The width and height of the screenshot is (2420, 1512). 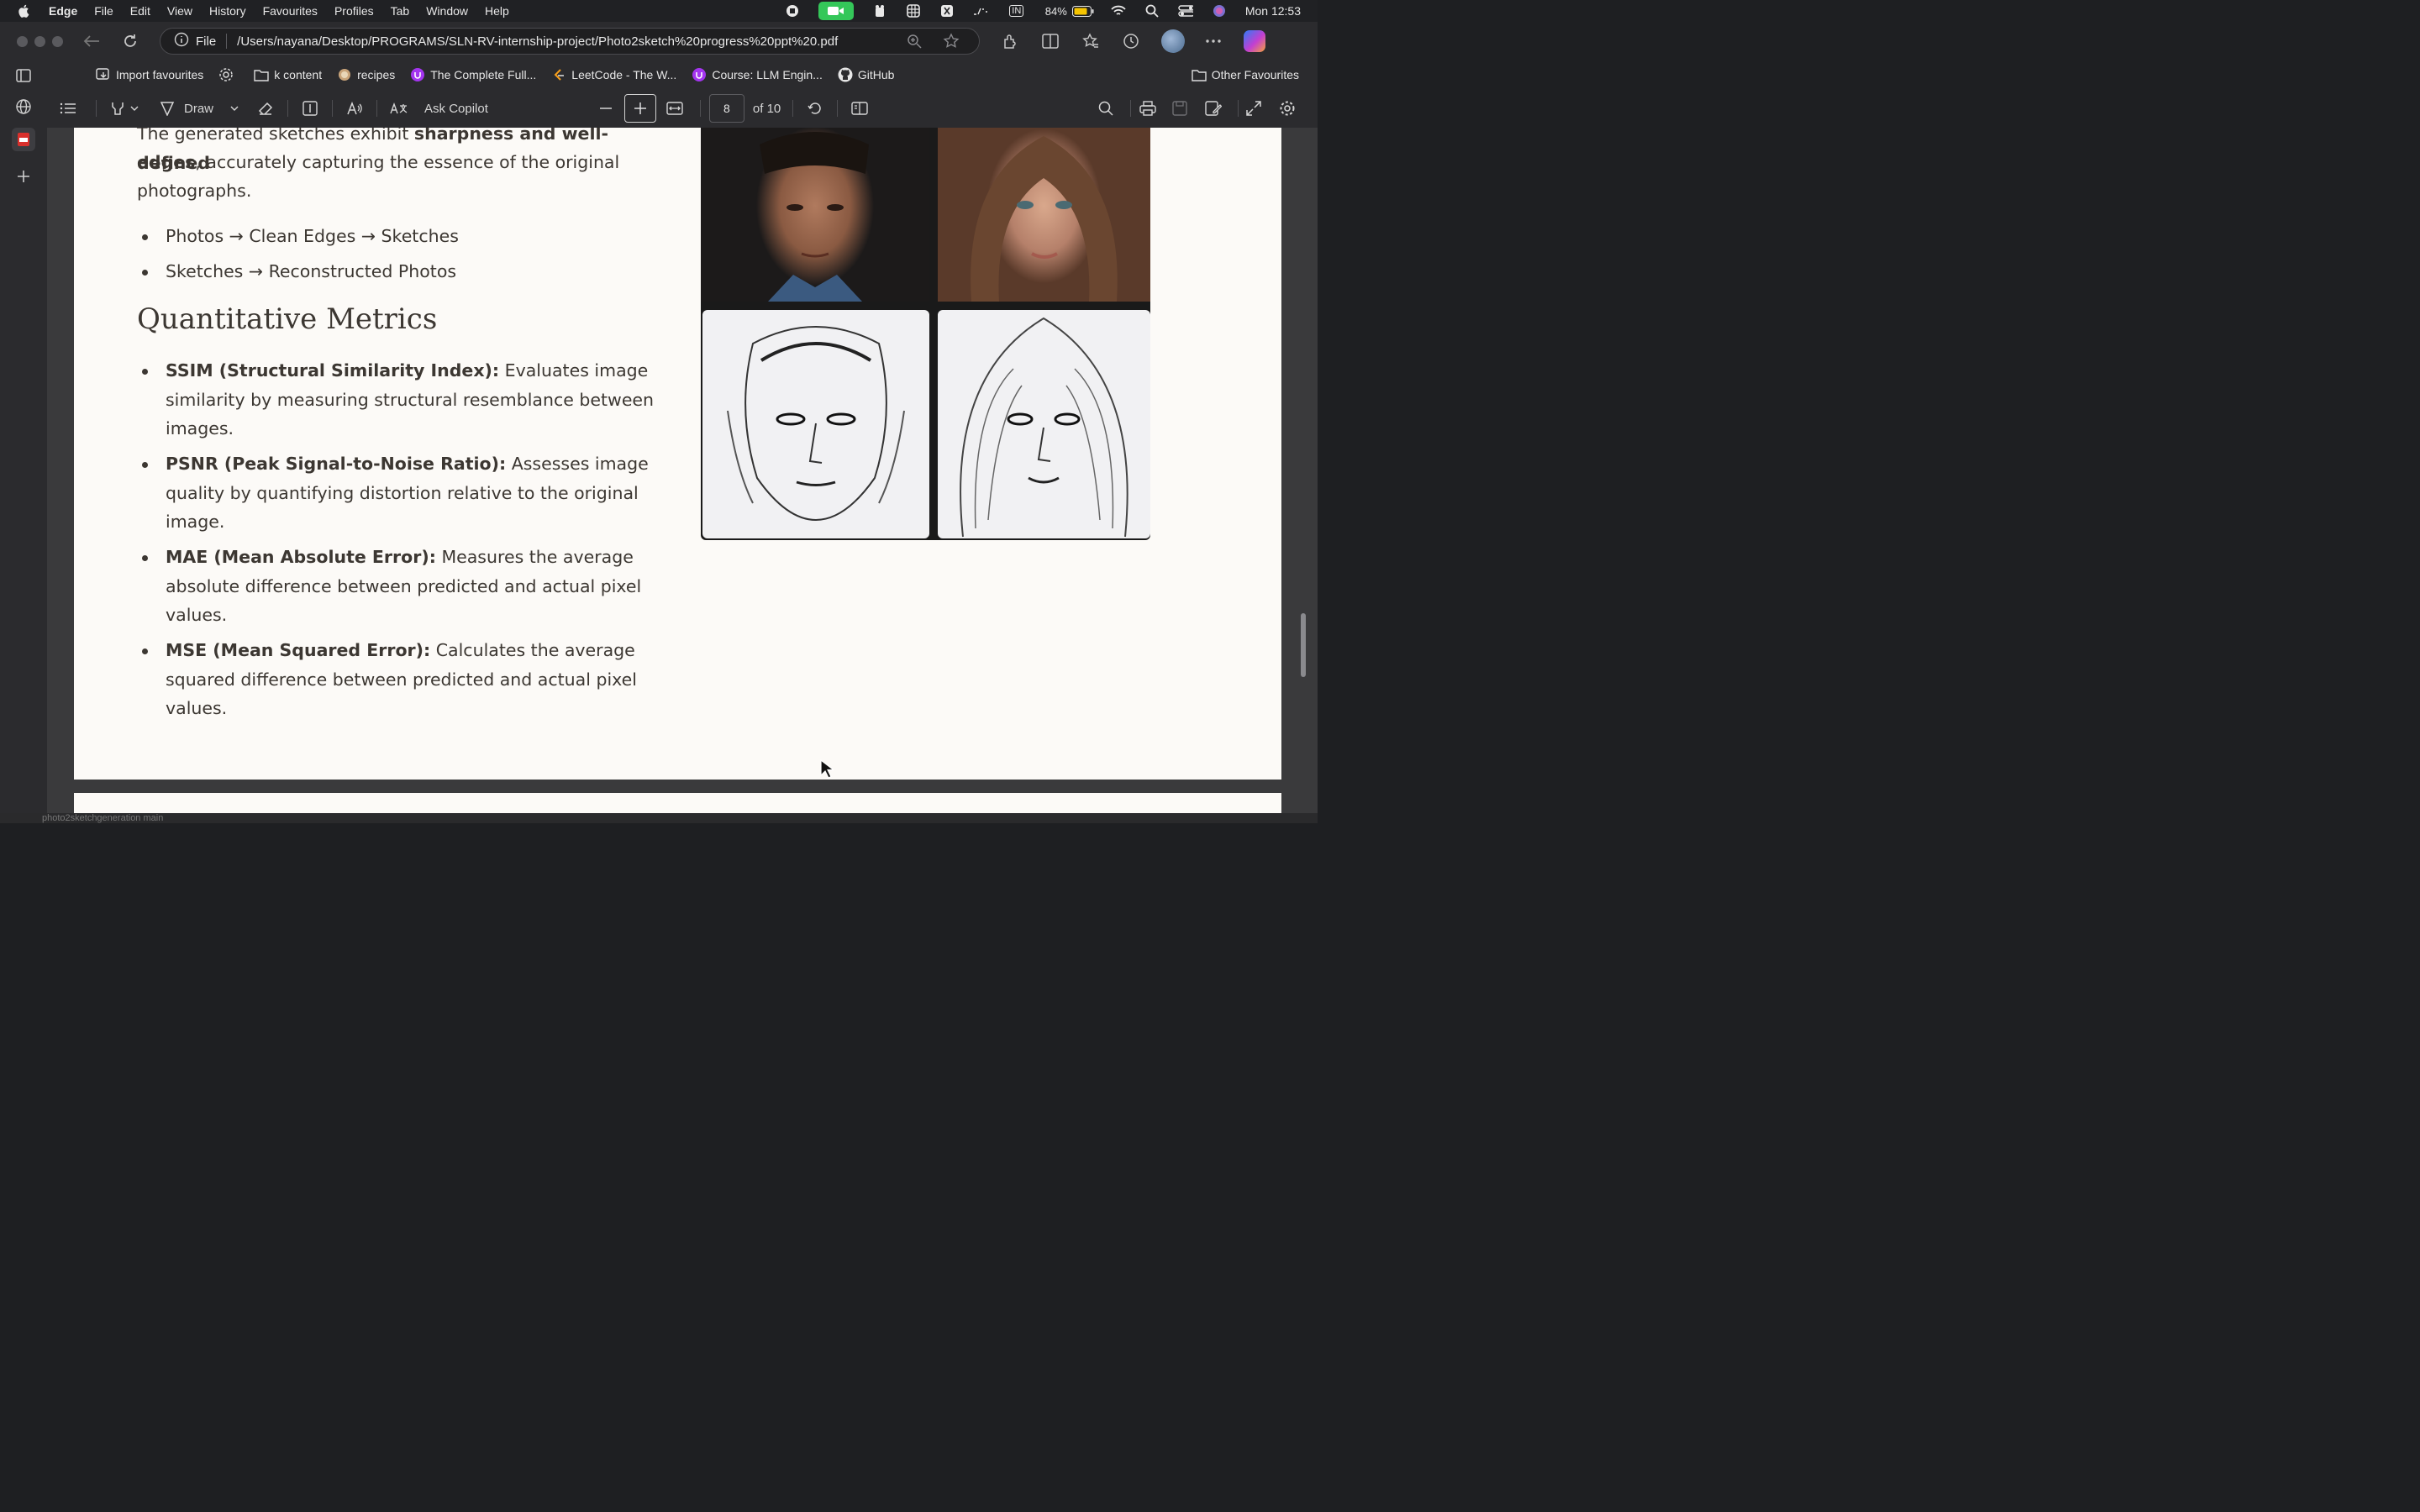 What do you see at coordinates (1148, 108) in the screenshot?
I see `print-icon` at bounding box center [1148, 108].